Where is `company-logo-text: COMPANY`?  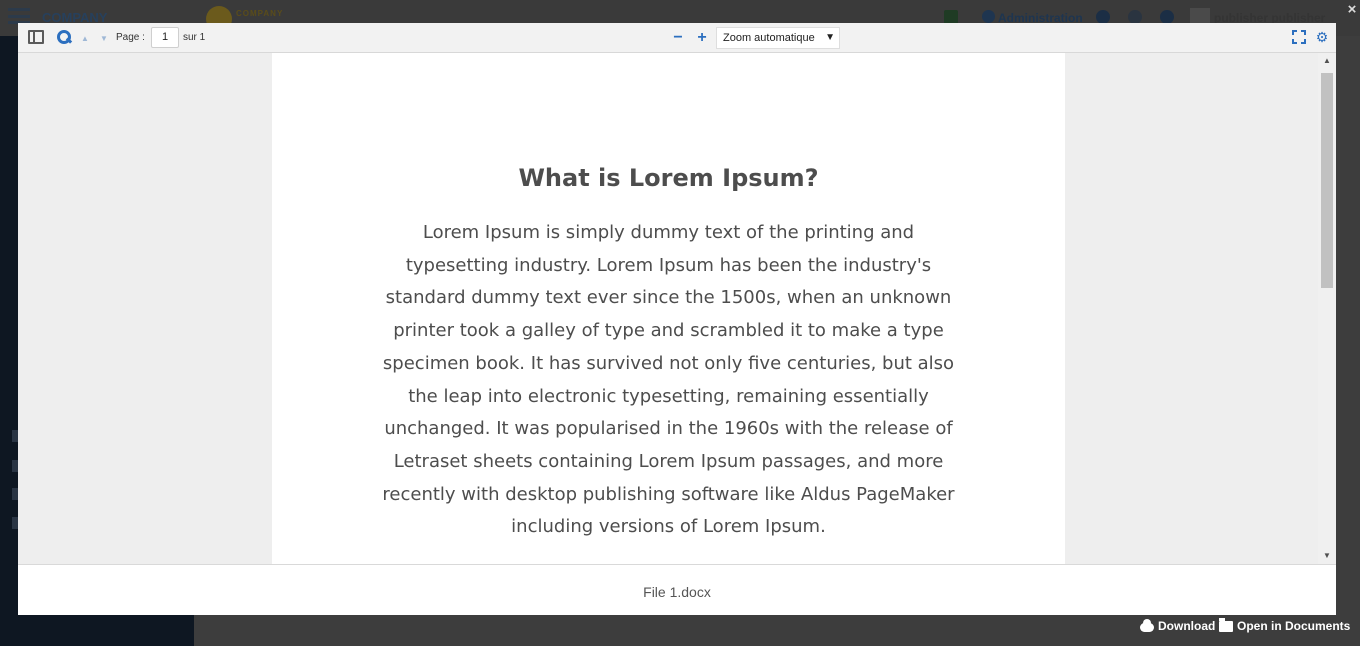 company-logo-text: COMPANY is located at coordinates (260, 13).